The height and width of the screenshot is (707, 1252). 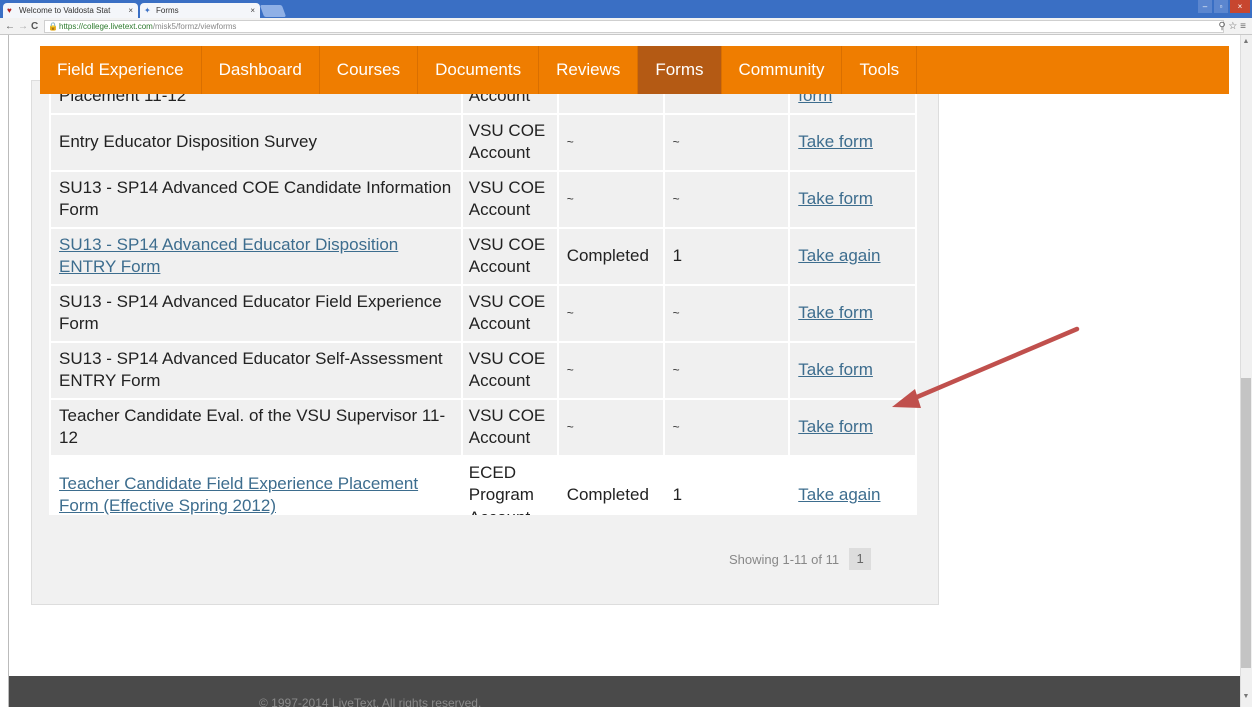 I want to click on new-tab-button, so click(x=273, y=11).